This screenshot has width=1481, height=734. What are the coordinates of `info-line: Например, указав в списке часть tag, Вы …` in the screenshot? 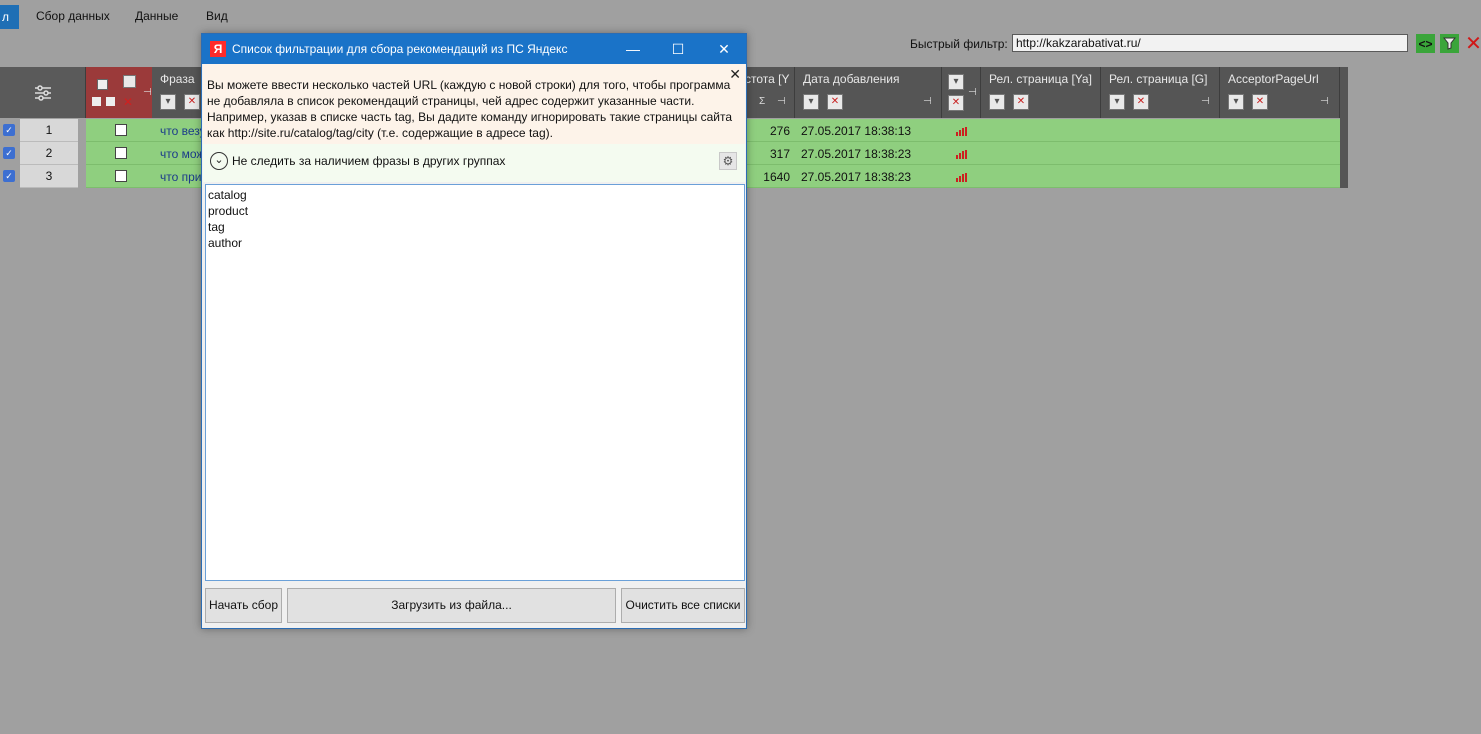 It's located at (469, 117).